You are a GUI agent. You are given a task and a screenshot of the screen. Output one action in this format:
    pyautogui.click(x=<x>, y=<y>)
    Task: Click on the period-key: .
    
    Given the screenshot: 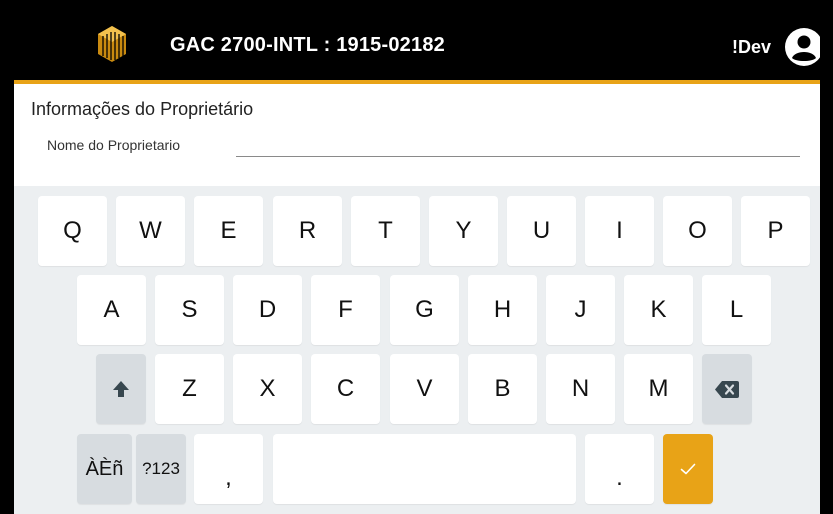 What is the action you would take?
    pyautogui.click(x=619, y=469)
    